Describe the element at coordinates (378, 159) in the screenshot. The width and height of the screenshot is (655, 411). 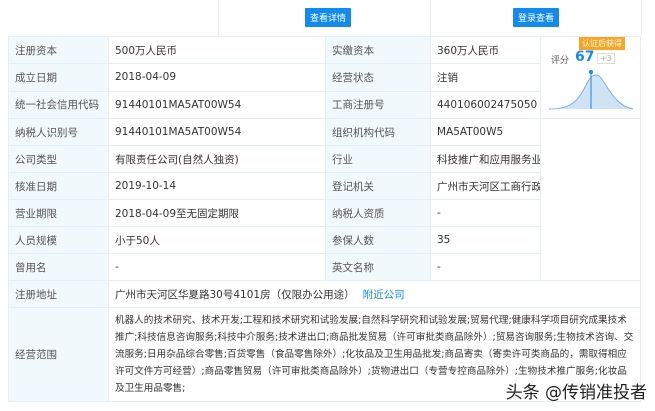
I see `field-label: 行业` at that location.